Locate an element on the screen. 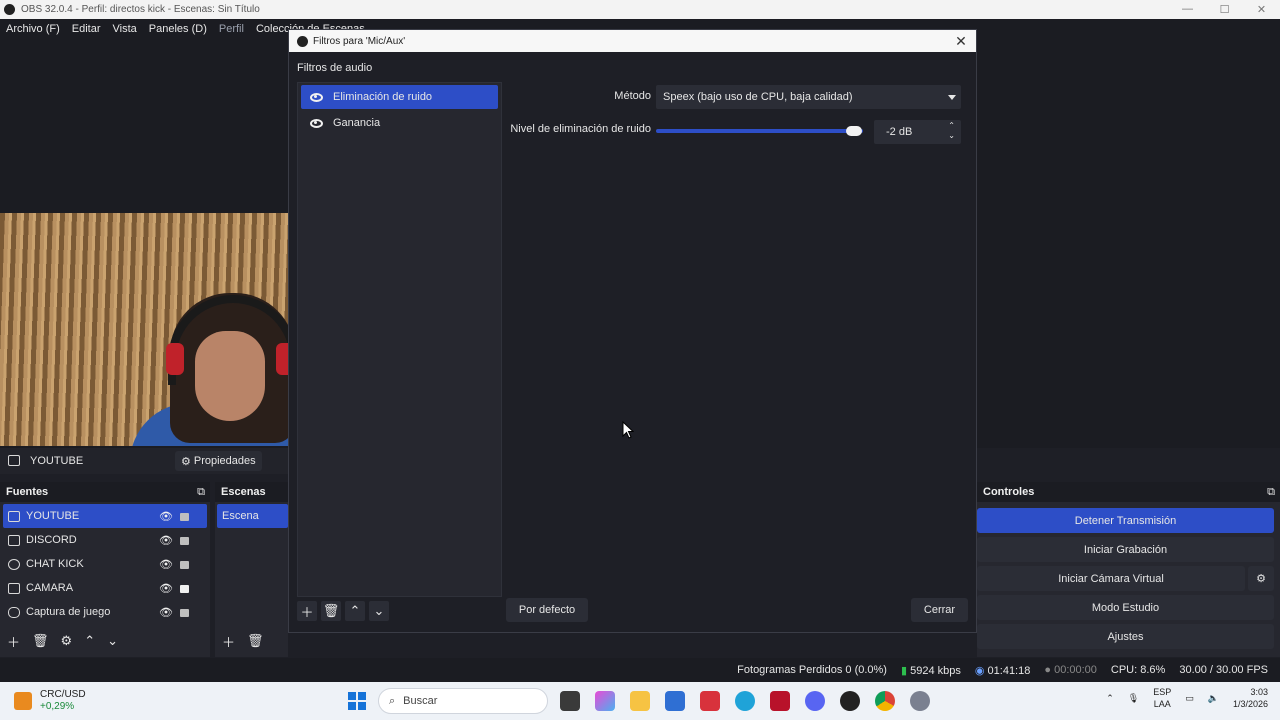 The width and height of the screenshot is (1280, 720). menu-editar: Editar is located at coordinates (86, 29).